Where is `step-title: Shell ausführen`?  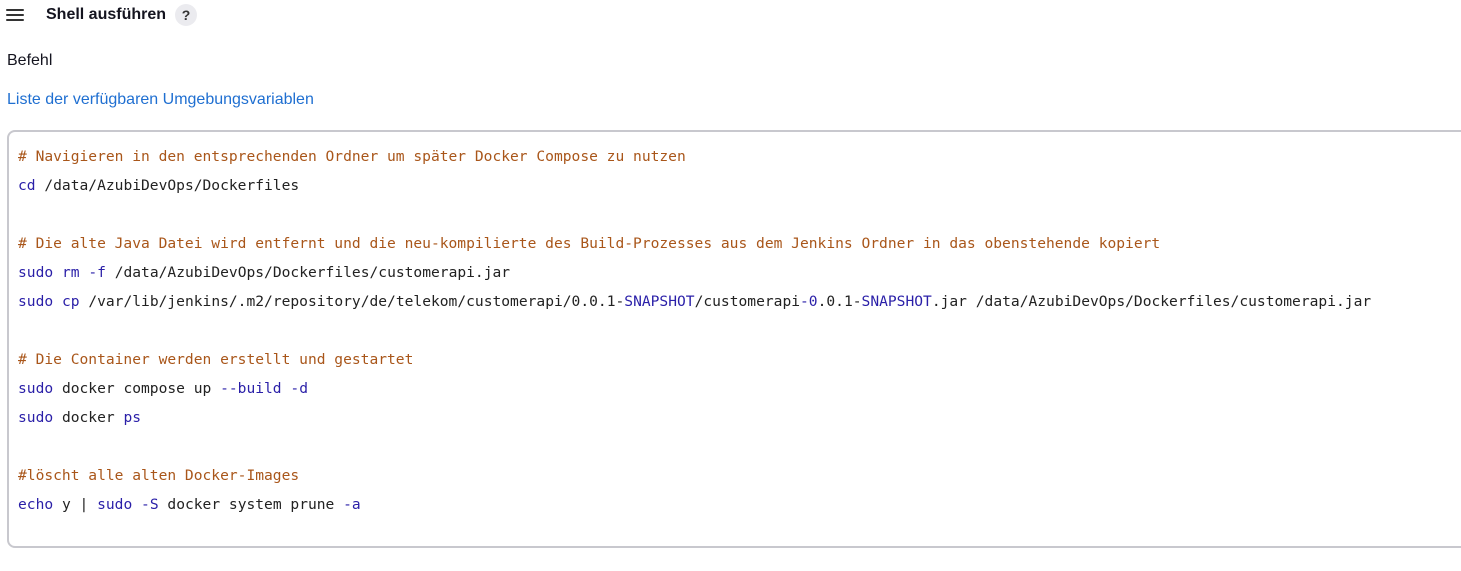
step-title: Shell ausführen is located at coordinates (106, 14).